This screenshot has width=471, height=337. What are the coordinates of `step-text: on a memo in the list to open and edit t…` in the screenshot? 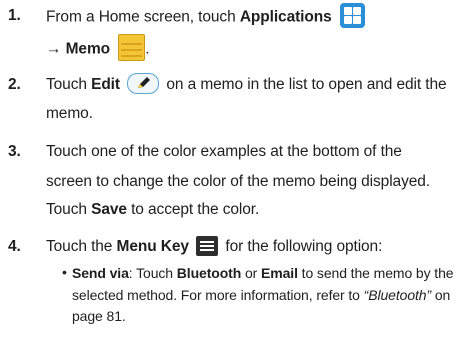 It's located at (304, 84).